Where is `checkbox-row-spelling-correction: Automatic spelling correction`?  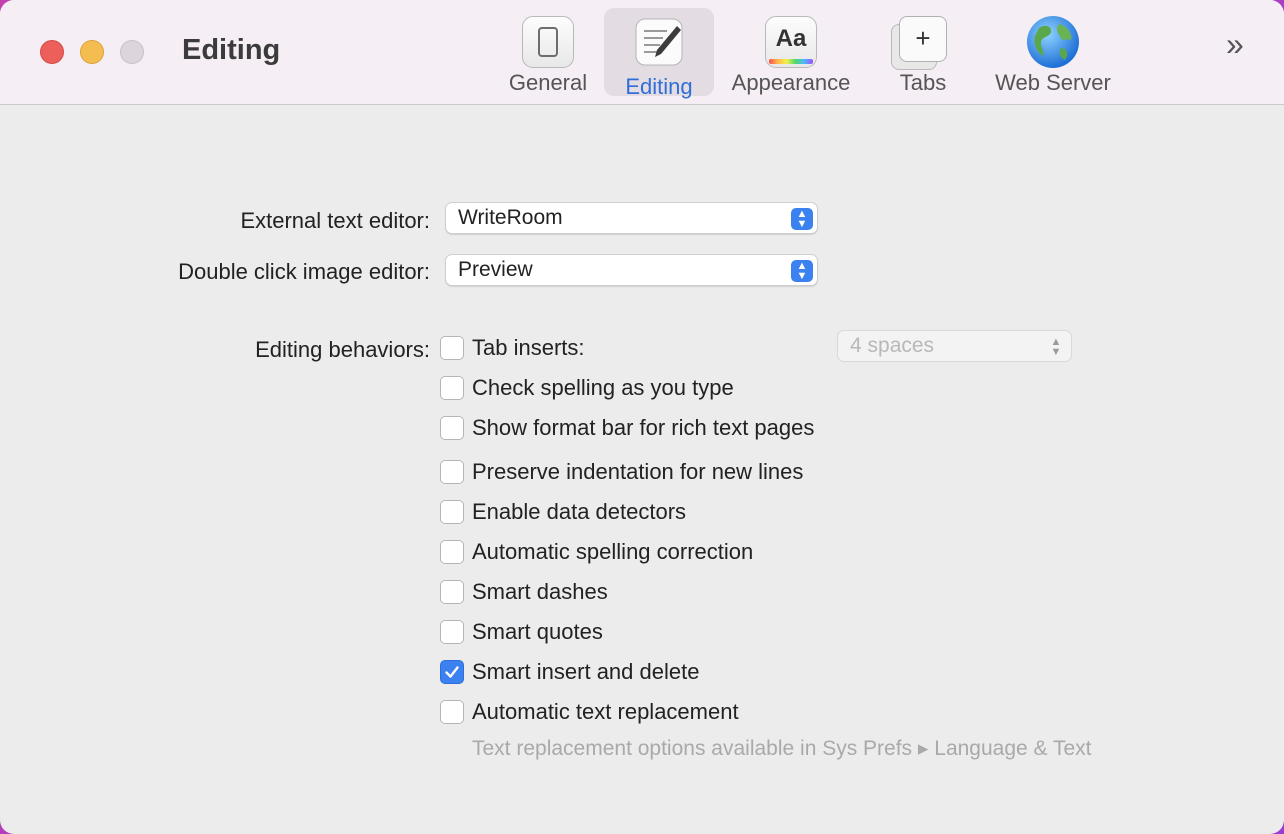 checkbox-row-spelling-correction: Automatic spelling correction is located at coordinates (596, 552).